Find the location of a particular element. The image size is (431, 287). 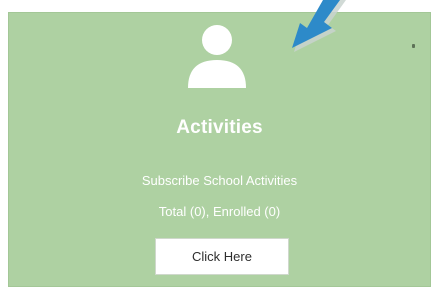

scan-speck is located at coordinates (413, 46).